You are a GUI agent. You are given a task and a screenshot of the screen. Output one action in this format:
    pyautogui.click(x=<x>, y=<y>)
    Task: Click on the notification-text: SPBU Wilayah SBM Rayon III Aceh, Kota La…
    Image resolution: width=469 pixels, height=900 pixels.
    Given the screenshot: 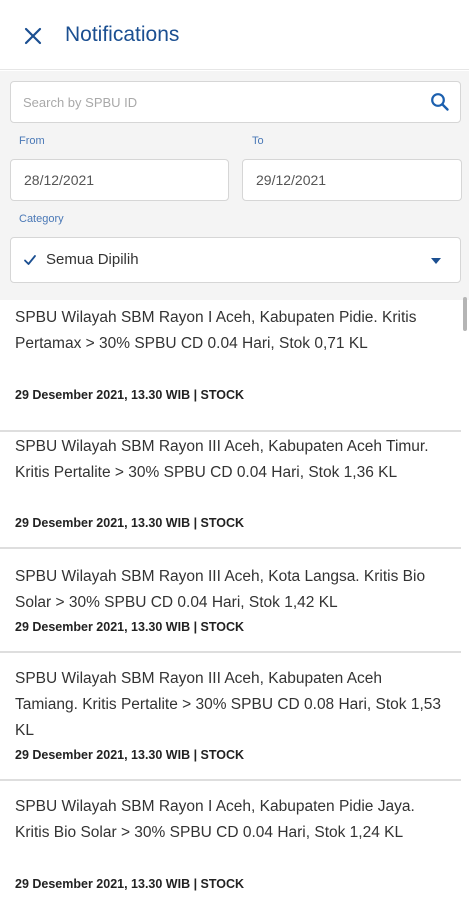 What is the action you would take?
    pyautogui.click(x=220, y=589)
    